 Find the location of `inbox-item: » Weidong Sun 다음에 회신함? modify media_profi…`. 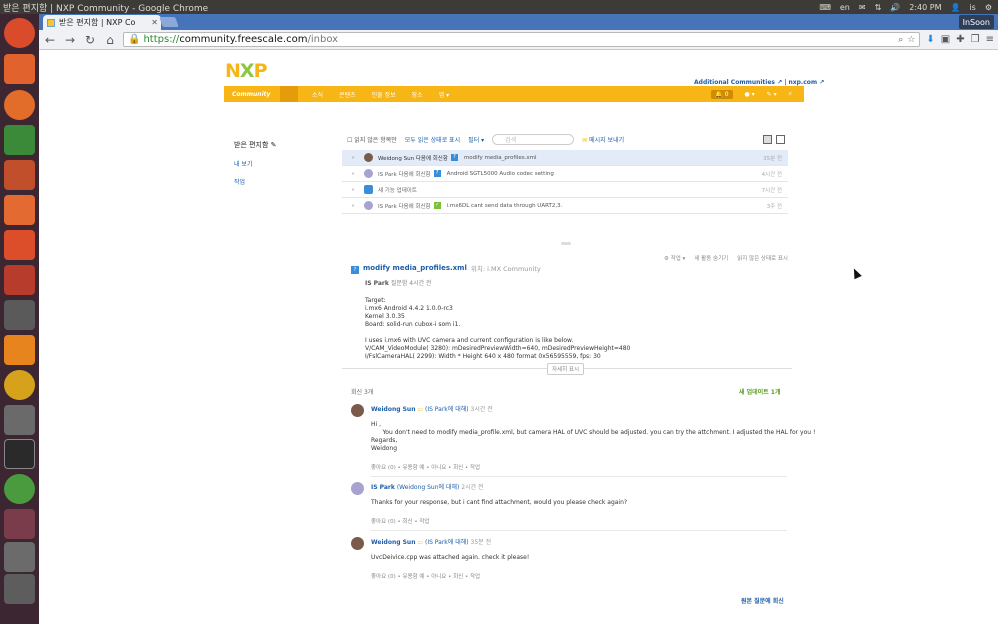

inbox-item: » Weidong Sun 다음에 회신함? modify media_profi… is located at coordinates (565, 158).